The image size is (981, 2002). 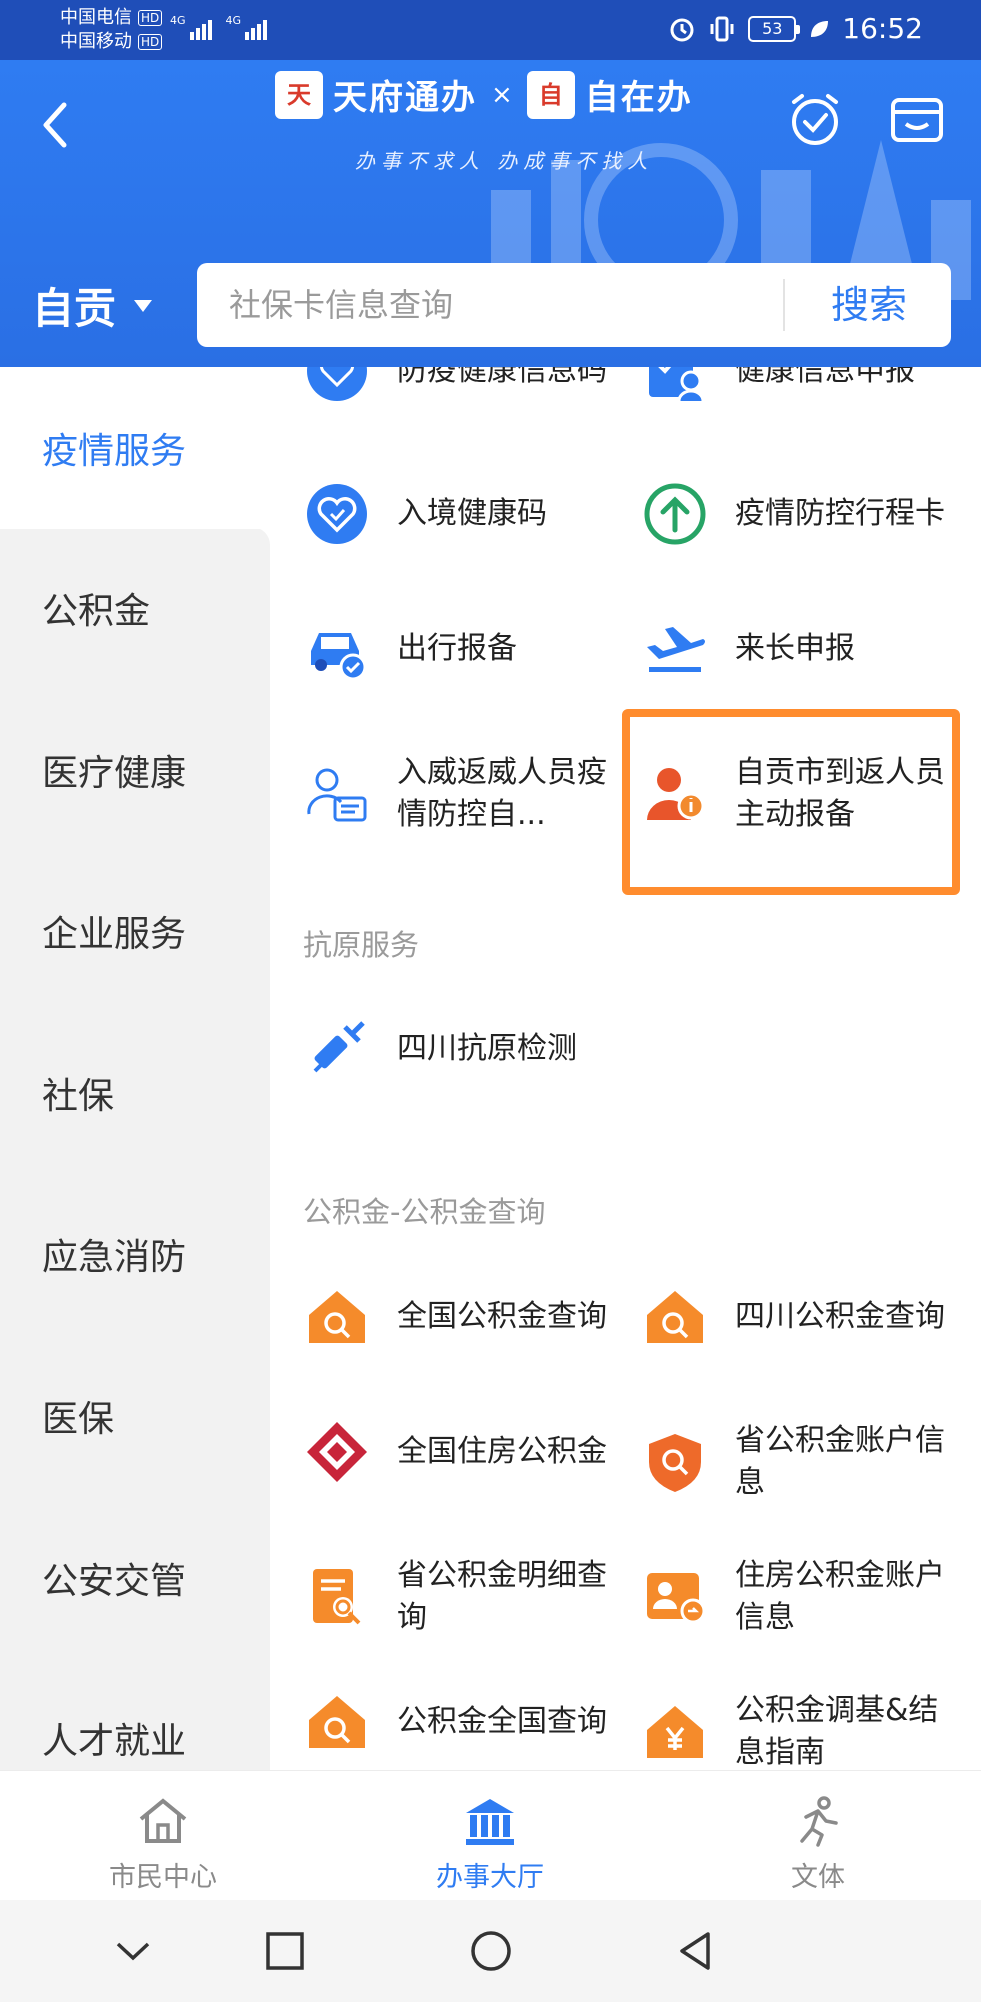 I want to click on service-health-declaration: 健康信息申报, so click(x=794, y=385).